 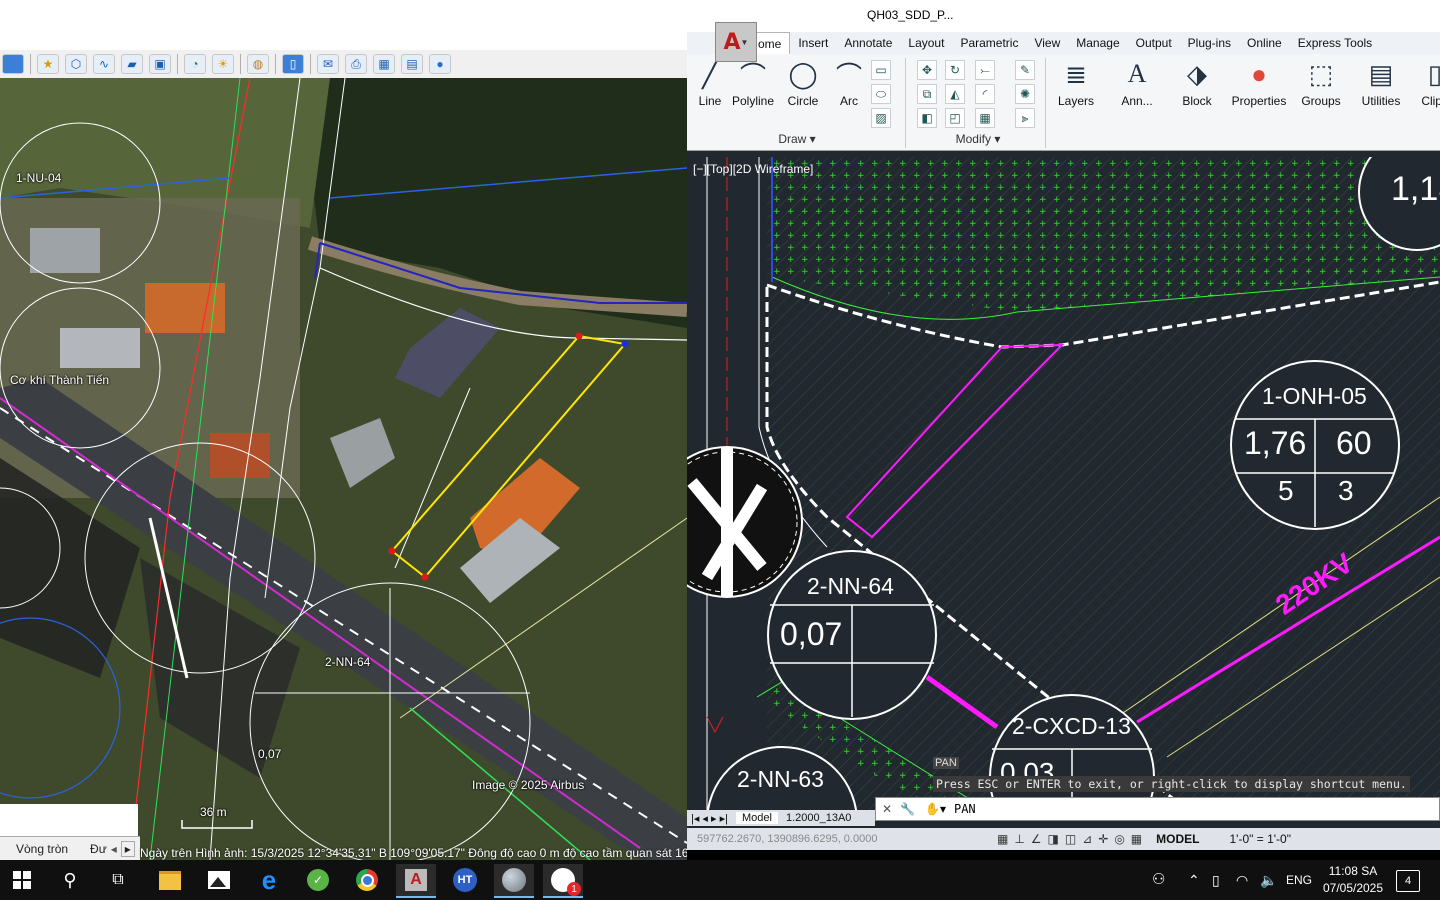 I want to click on explode-icon: ✺, so click(x=1025, y=94).